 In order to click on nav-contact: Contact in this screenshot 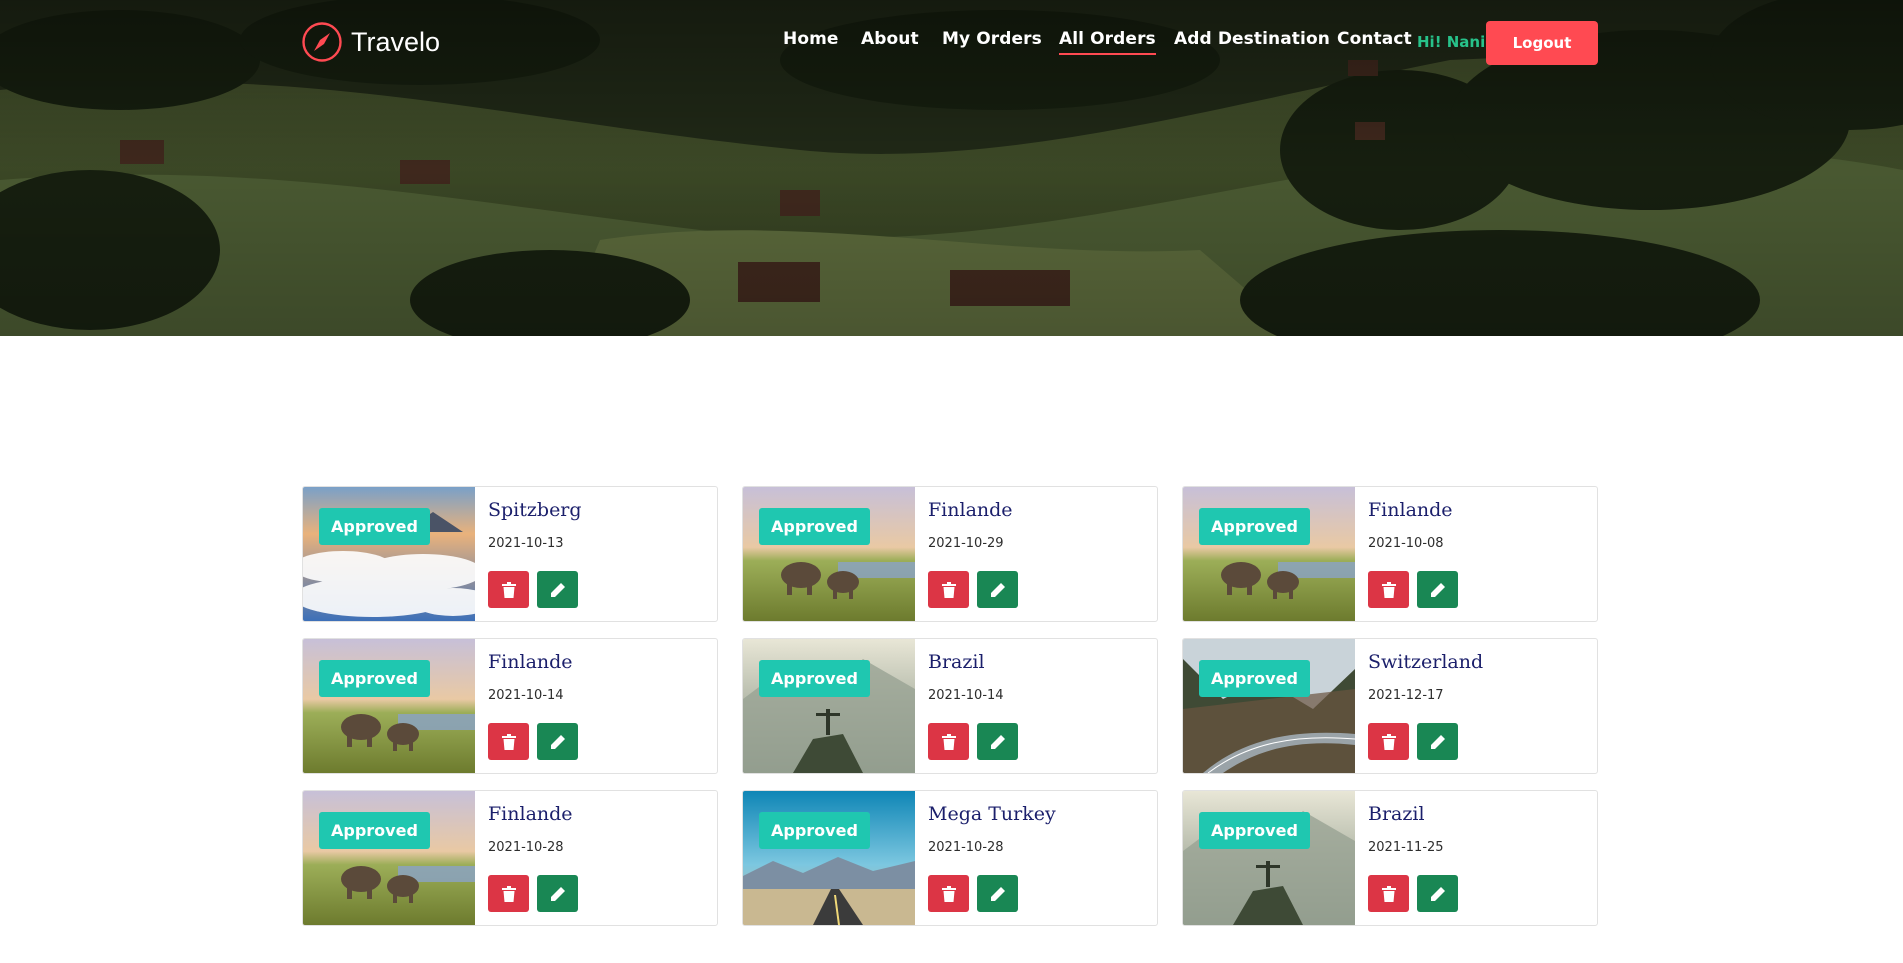, I will do `click(1374, 39)`.